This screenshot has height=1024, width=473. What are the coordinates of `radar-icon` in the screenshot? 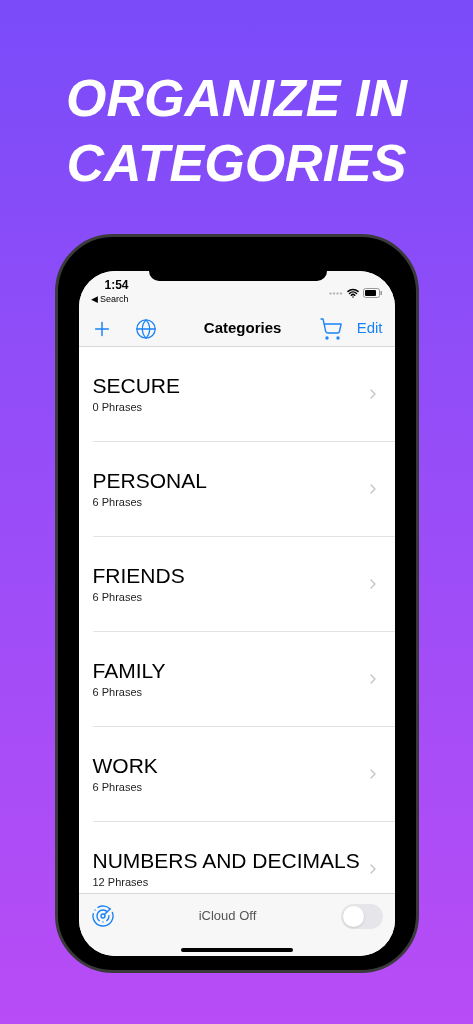 It's located at (102, 916).